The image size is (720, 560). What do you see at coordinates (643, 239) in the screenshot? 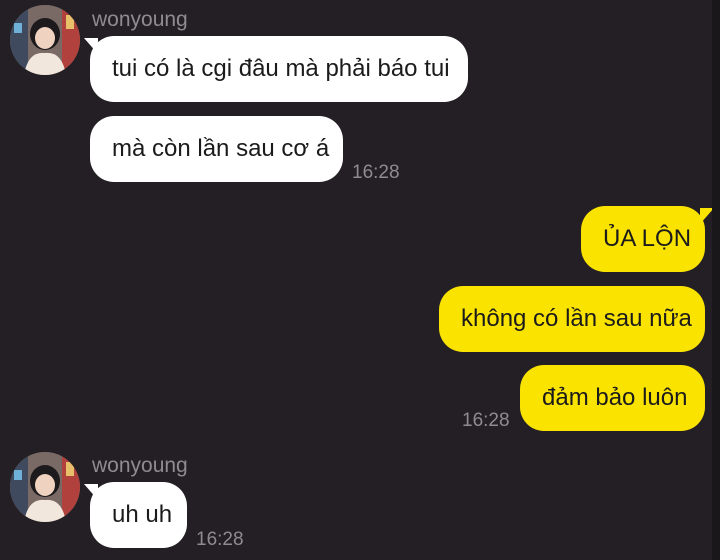
I see `outgoing-message-bubble: ỦA LỘN` at bounding box center [643, 239].